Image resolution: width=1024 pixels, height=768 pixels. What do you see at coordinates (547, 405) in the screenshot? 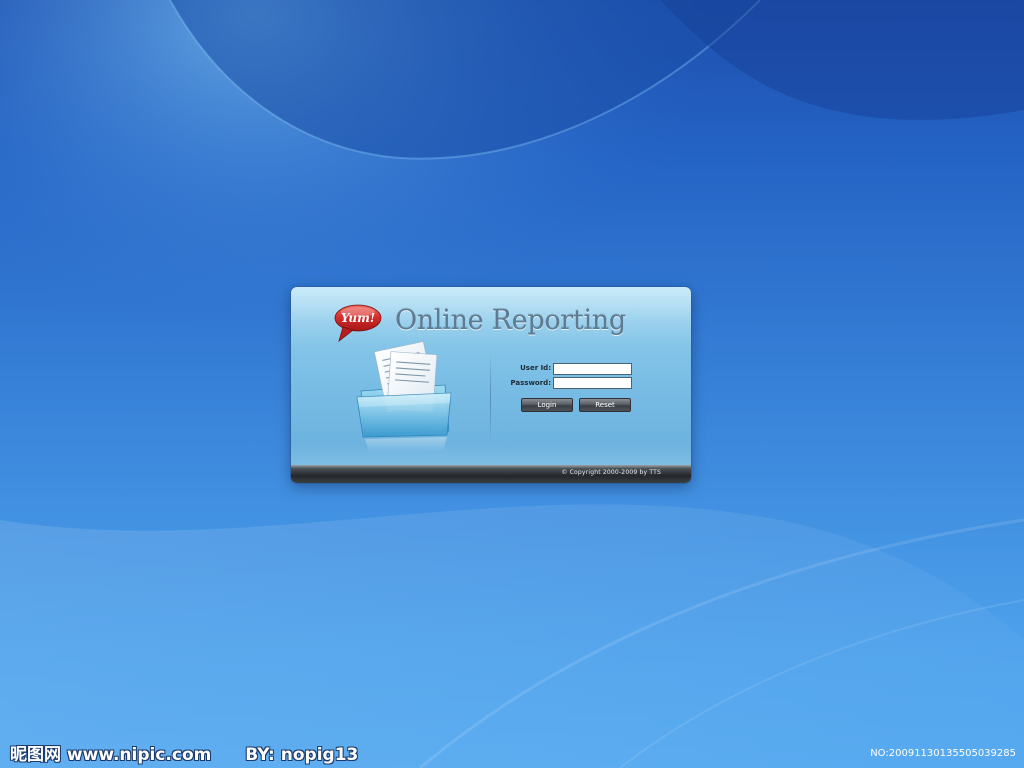
I see `login-button: Login` at bounding box center [547, 405].